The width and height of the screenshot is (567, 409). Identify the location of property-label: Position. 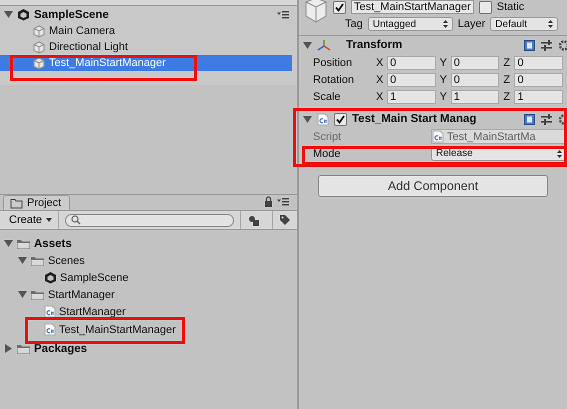
(333, 62).